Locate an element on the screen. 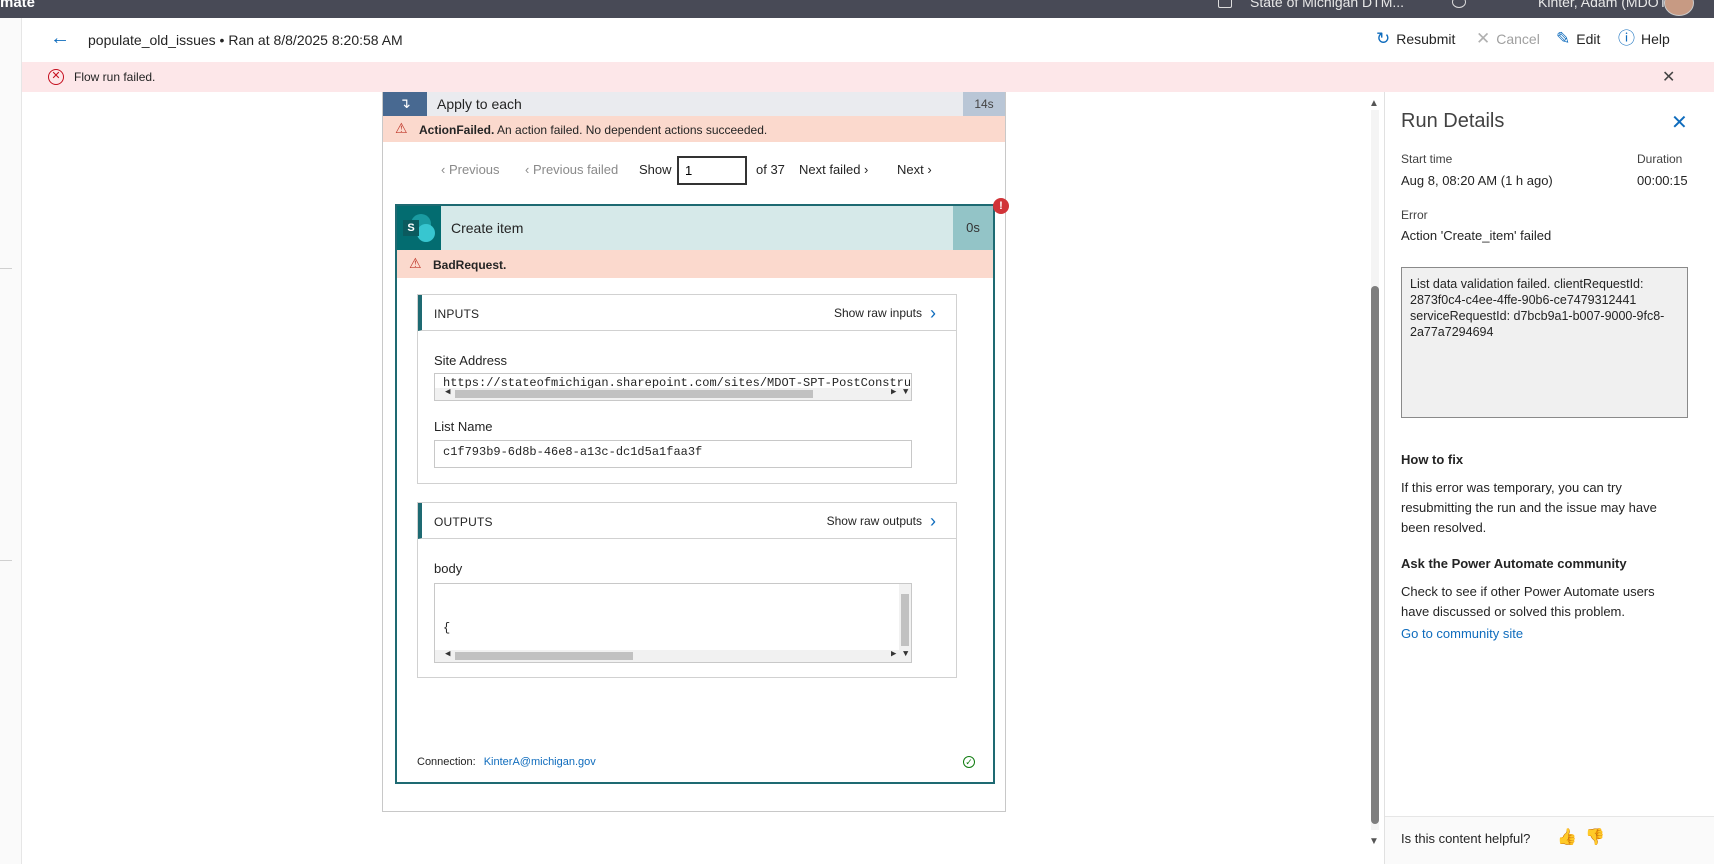 The height and width of the screenshot is (864, 1714). sharepoint-icon: S is located at coordinates (419, 228).